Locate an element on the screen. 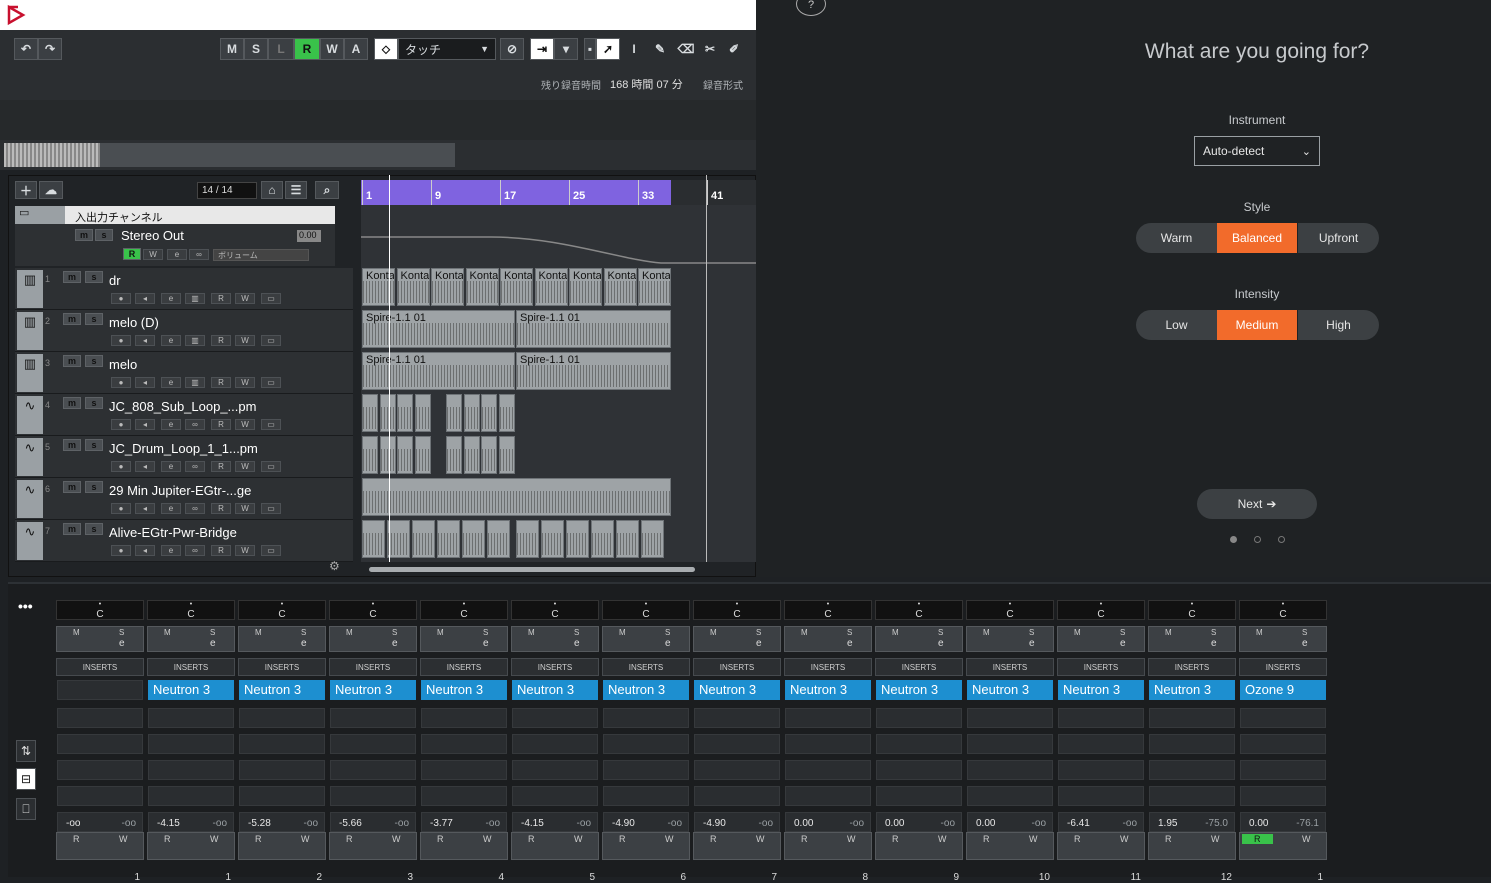 The width and height of the screenshot is (1491, 883). volume-readout: 1.95 is located at coordinates (1167, 823).